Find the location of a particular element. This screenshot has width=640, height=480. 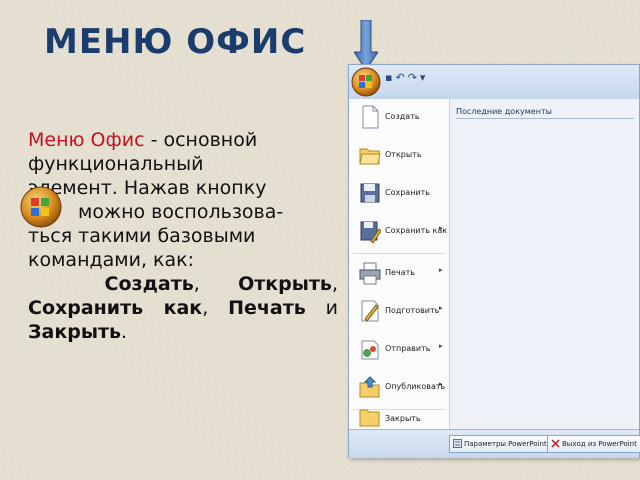

text-line: функциональный is located at coordinates (116, 164).